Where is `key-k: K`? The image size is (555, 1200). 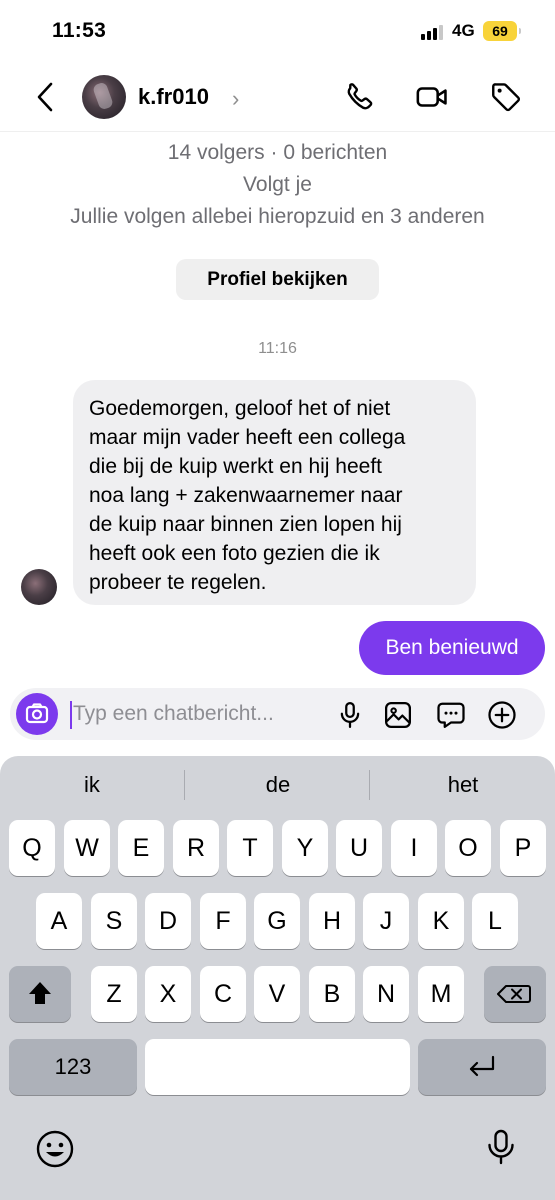 key-k: K is located at coordinates (441, 921).